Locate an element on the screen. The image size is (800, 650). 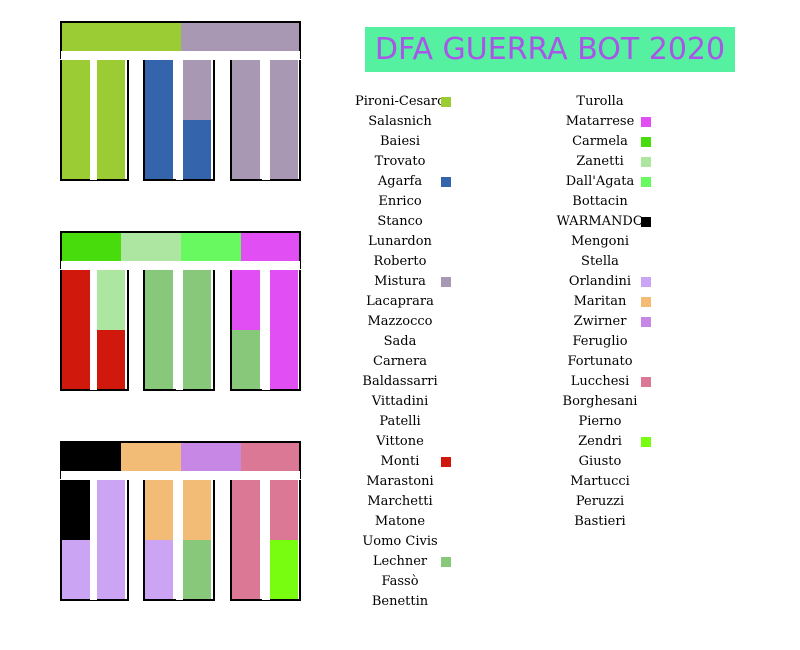
player-entry: Lechner is located at coordinates (400, 562).